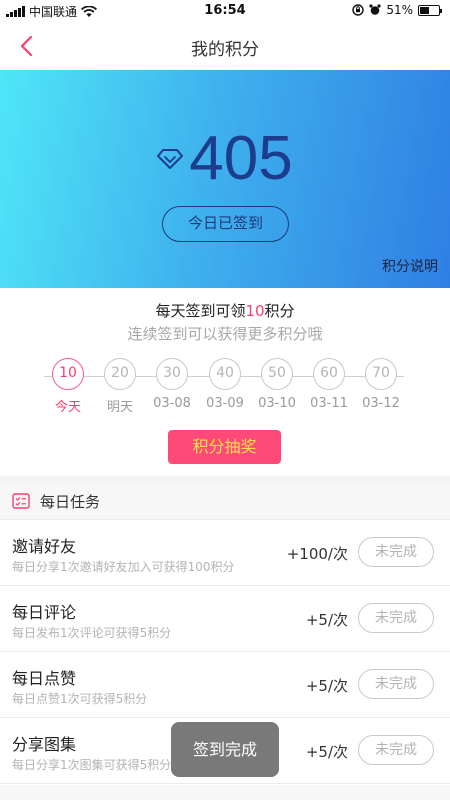 The image size is (450, 800). I want to click on day-date: 明天, so click(119, 407).